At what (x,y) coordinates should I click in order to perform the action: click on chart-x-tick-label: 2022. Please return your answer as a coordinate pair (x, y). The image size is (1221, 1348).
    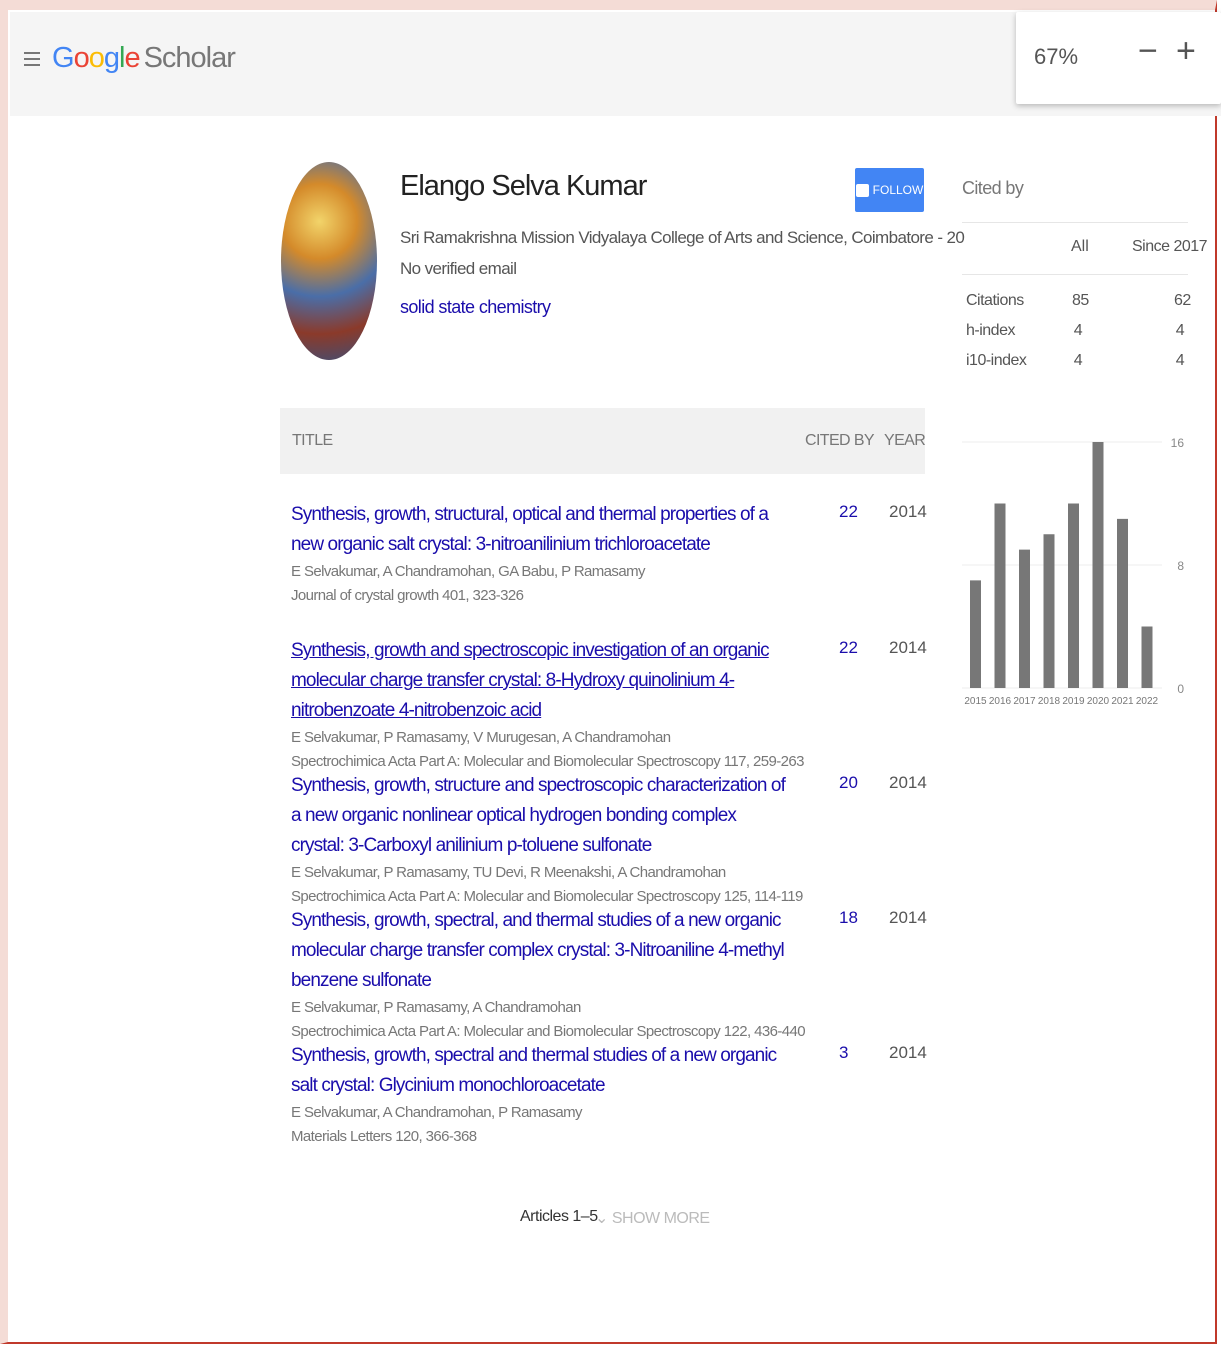
    Looking at the image, I should click on (1147, 701).